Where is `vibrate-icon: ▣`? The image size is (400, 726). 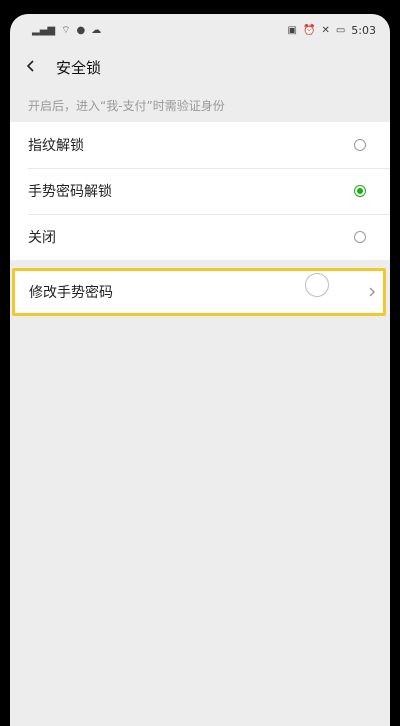
vibrate-icon: ▣ is located at coordinates (292, 30).